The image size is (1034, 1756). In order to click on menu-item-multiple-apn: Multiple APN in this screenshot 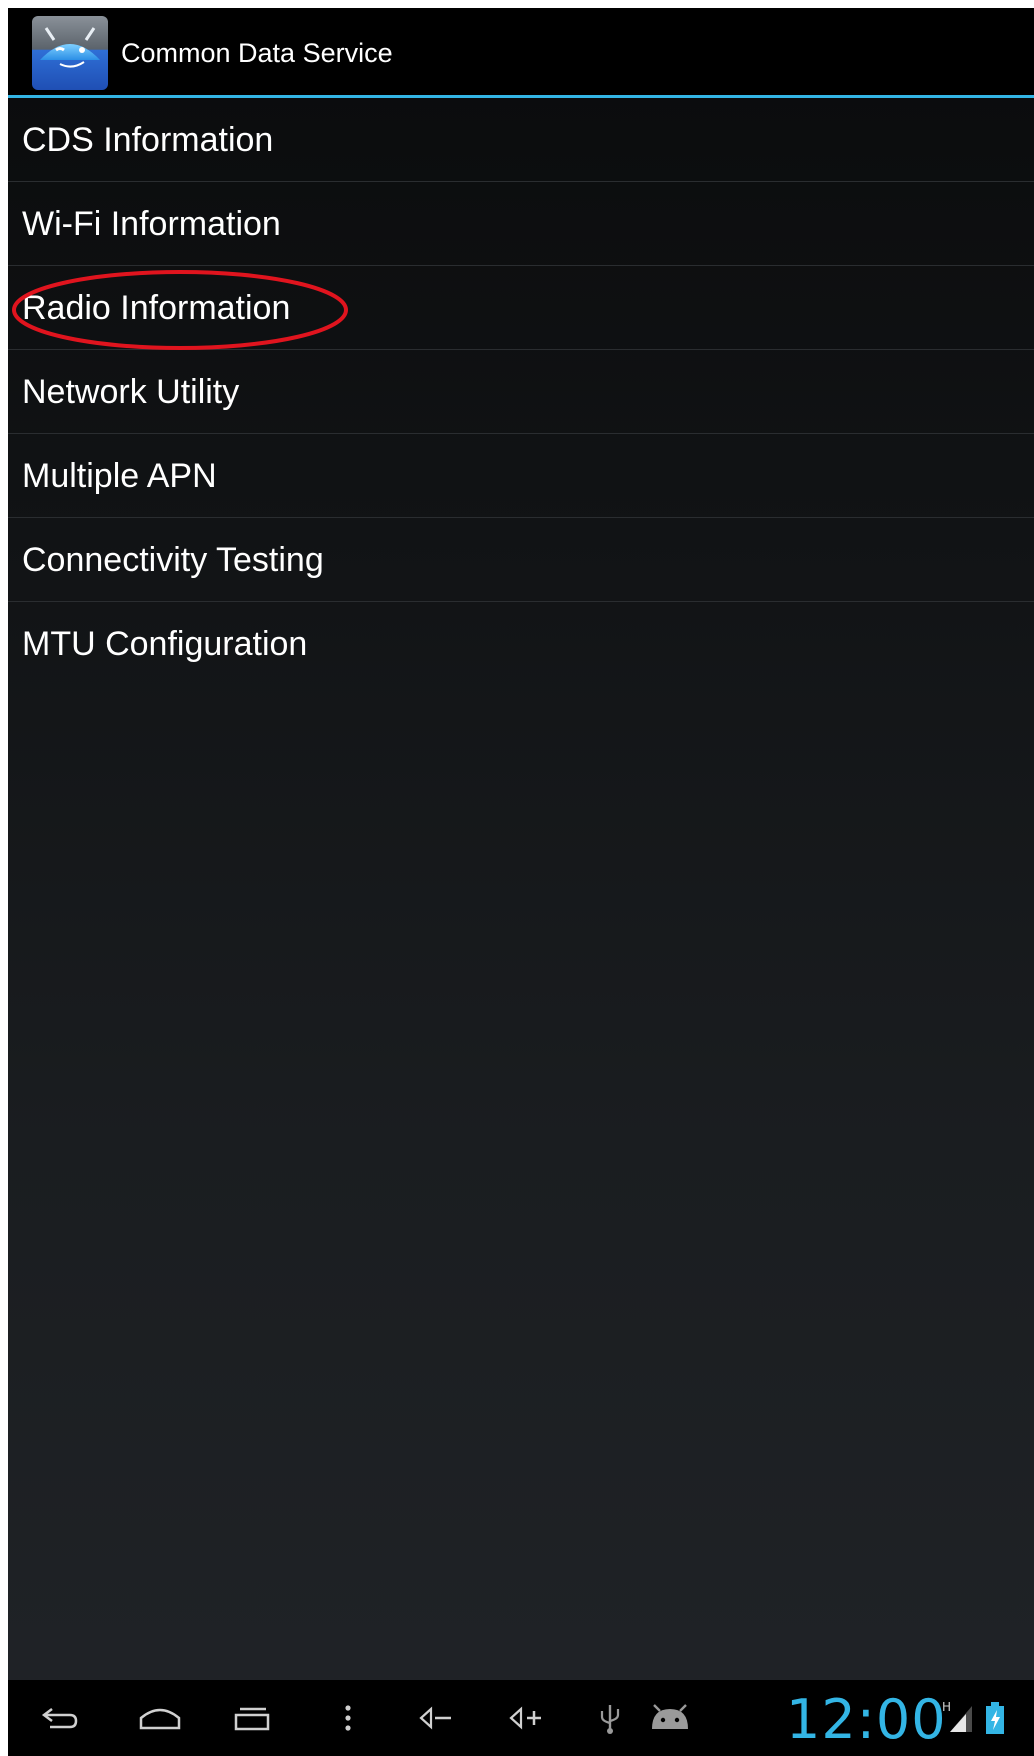, I will do `click(521, 476)`.